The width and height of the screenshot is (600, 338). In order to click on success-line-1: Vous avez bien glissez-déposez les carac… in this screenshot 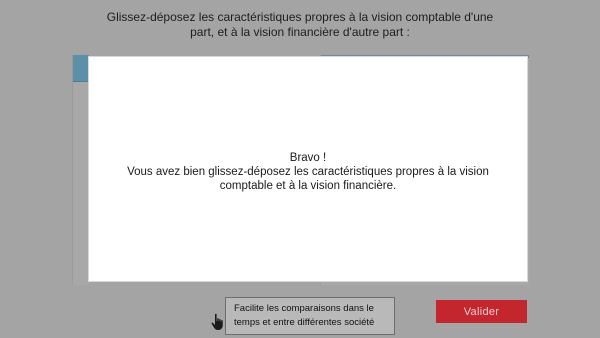, I will do `click(308, 172)`.